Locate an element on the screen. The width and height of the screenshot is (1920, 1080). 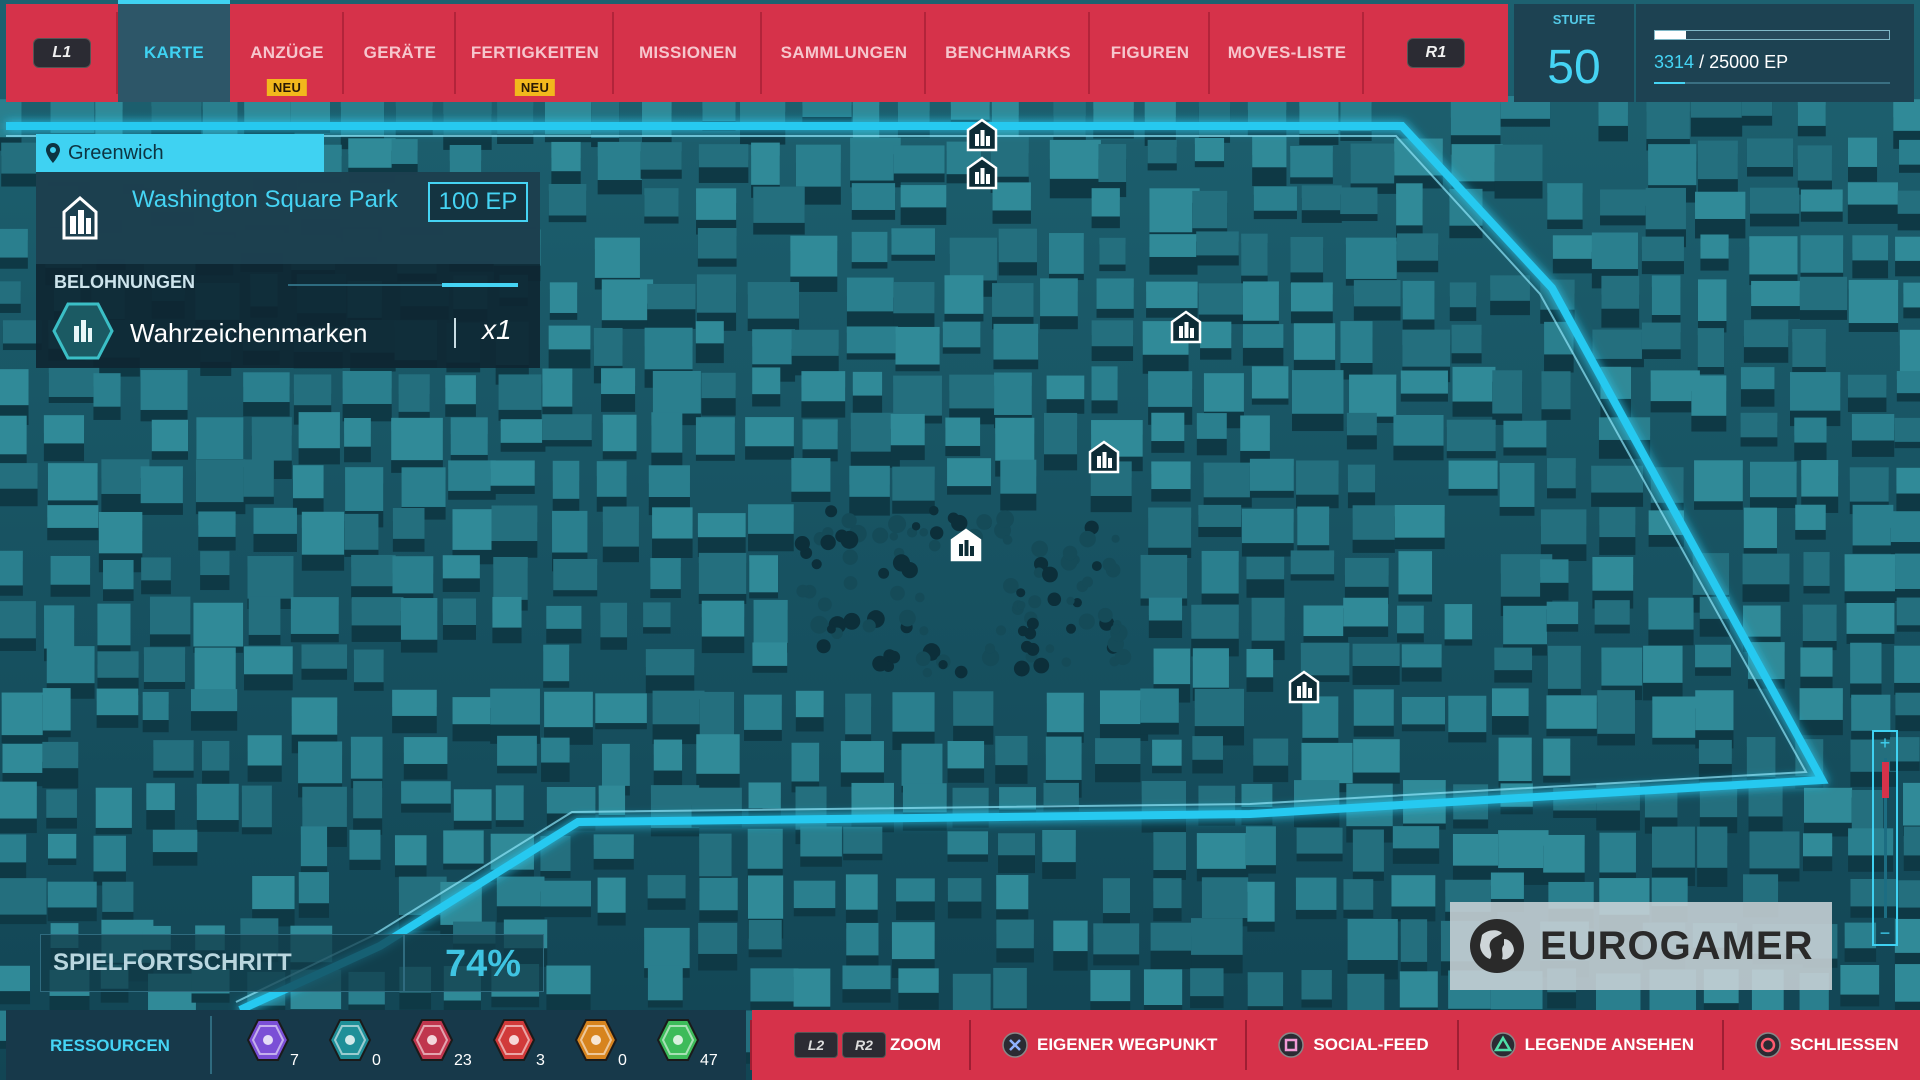
crime-token-icon is located at coordinates (514, 1040).